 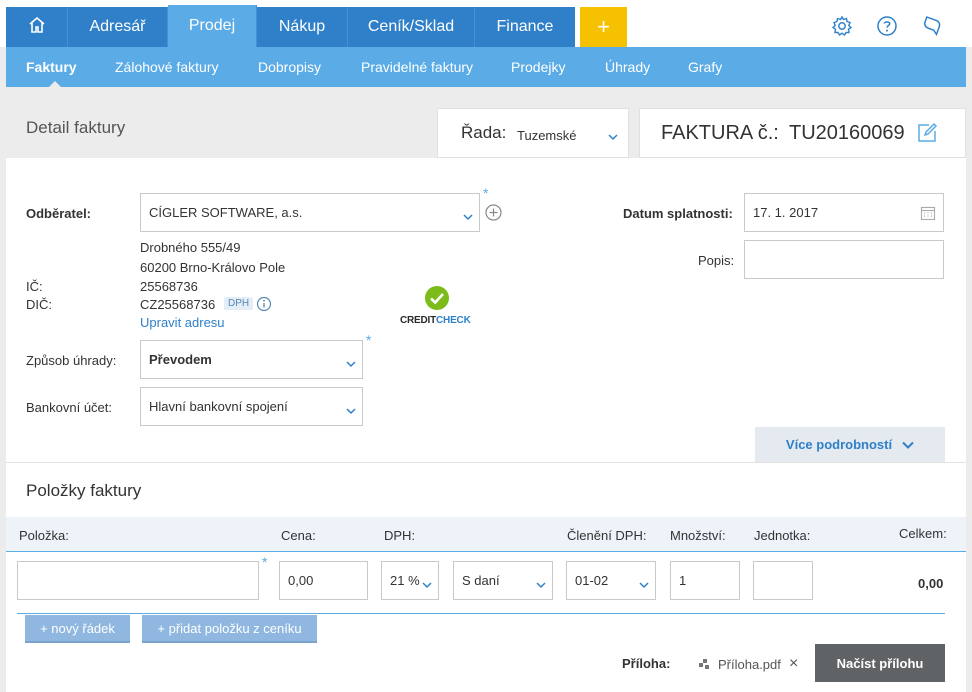 I want to click on attachment-file: Příloha.pdf, so click(x=749, y=664).